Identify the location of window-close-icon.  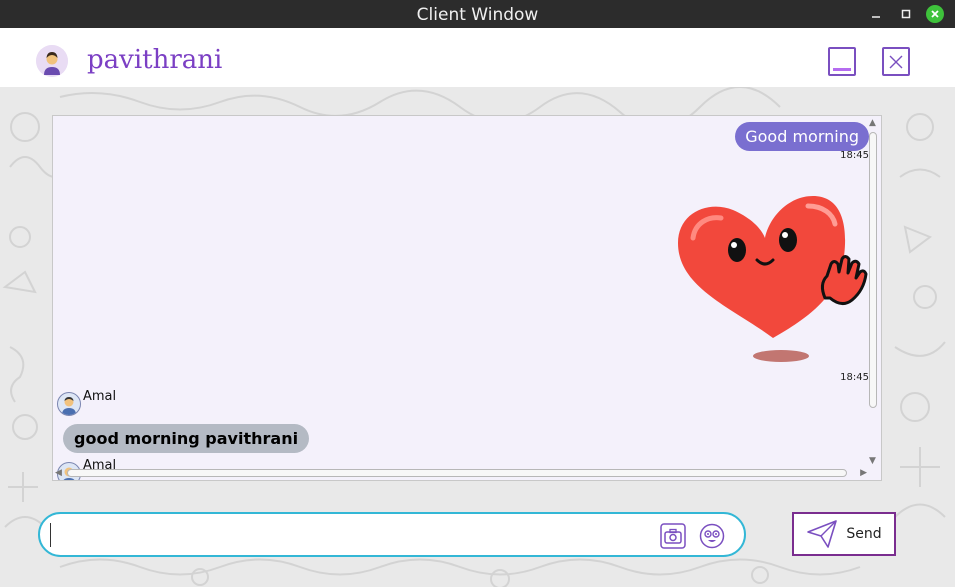
(935, 14).